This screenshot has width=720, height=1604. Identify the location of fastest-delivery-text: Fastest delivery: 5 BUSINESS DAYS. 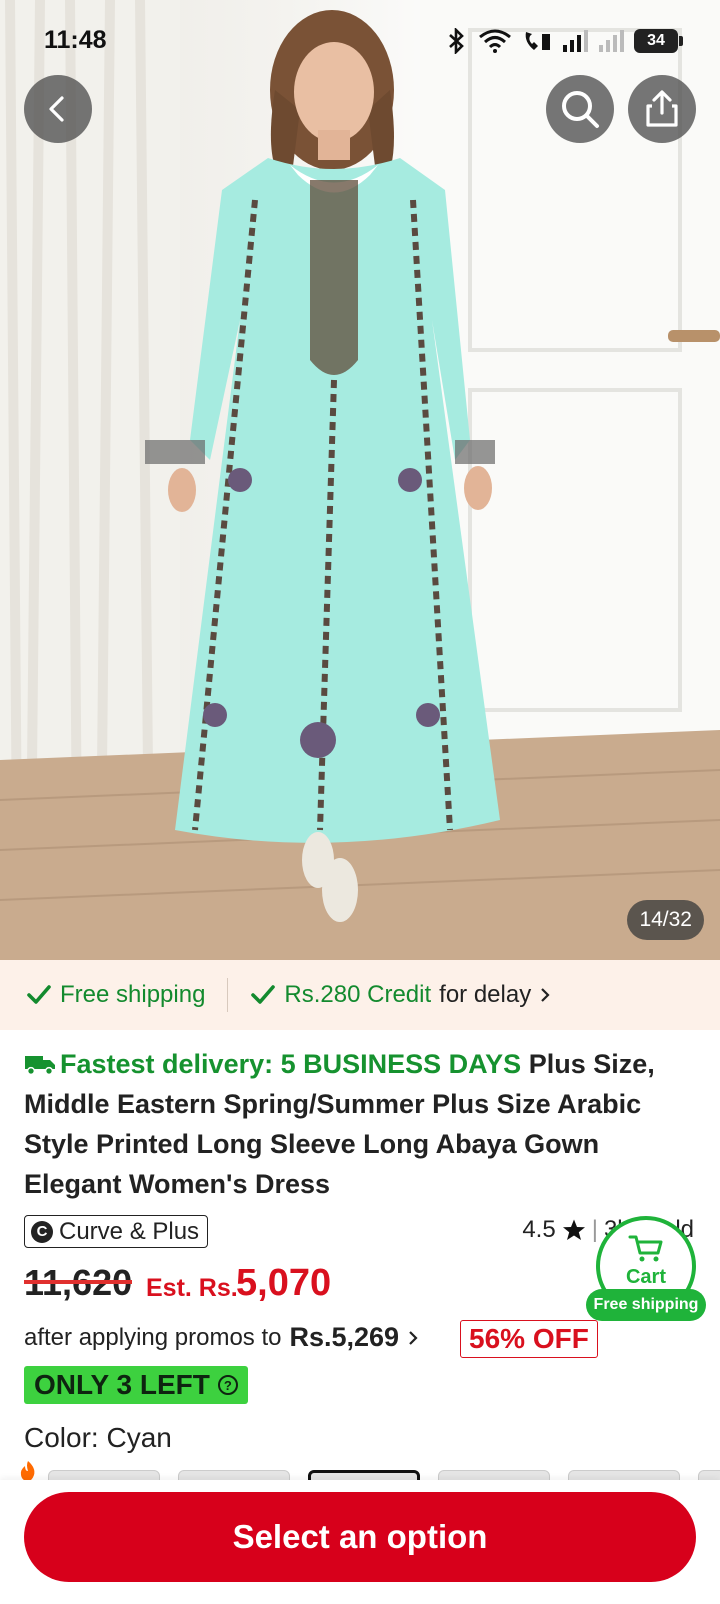
(291, 1064).